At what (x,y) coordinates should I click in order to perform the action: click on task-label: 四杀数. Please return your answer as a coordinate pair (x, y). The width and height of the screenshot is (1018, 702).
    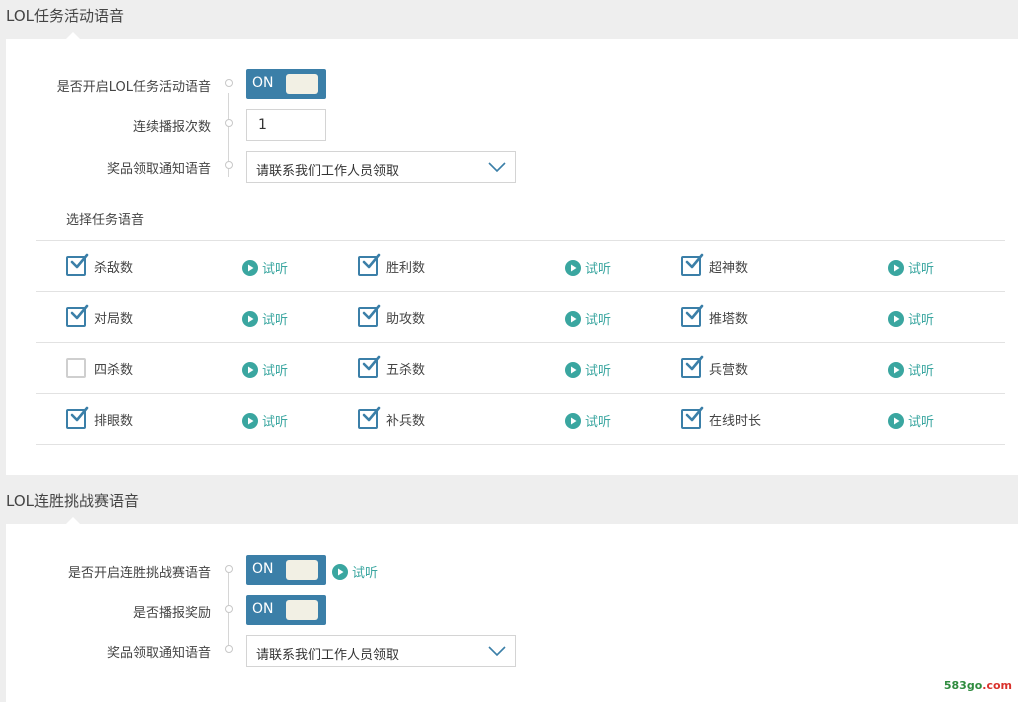
    Looking at the image, I should click on (114, 370).